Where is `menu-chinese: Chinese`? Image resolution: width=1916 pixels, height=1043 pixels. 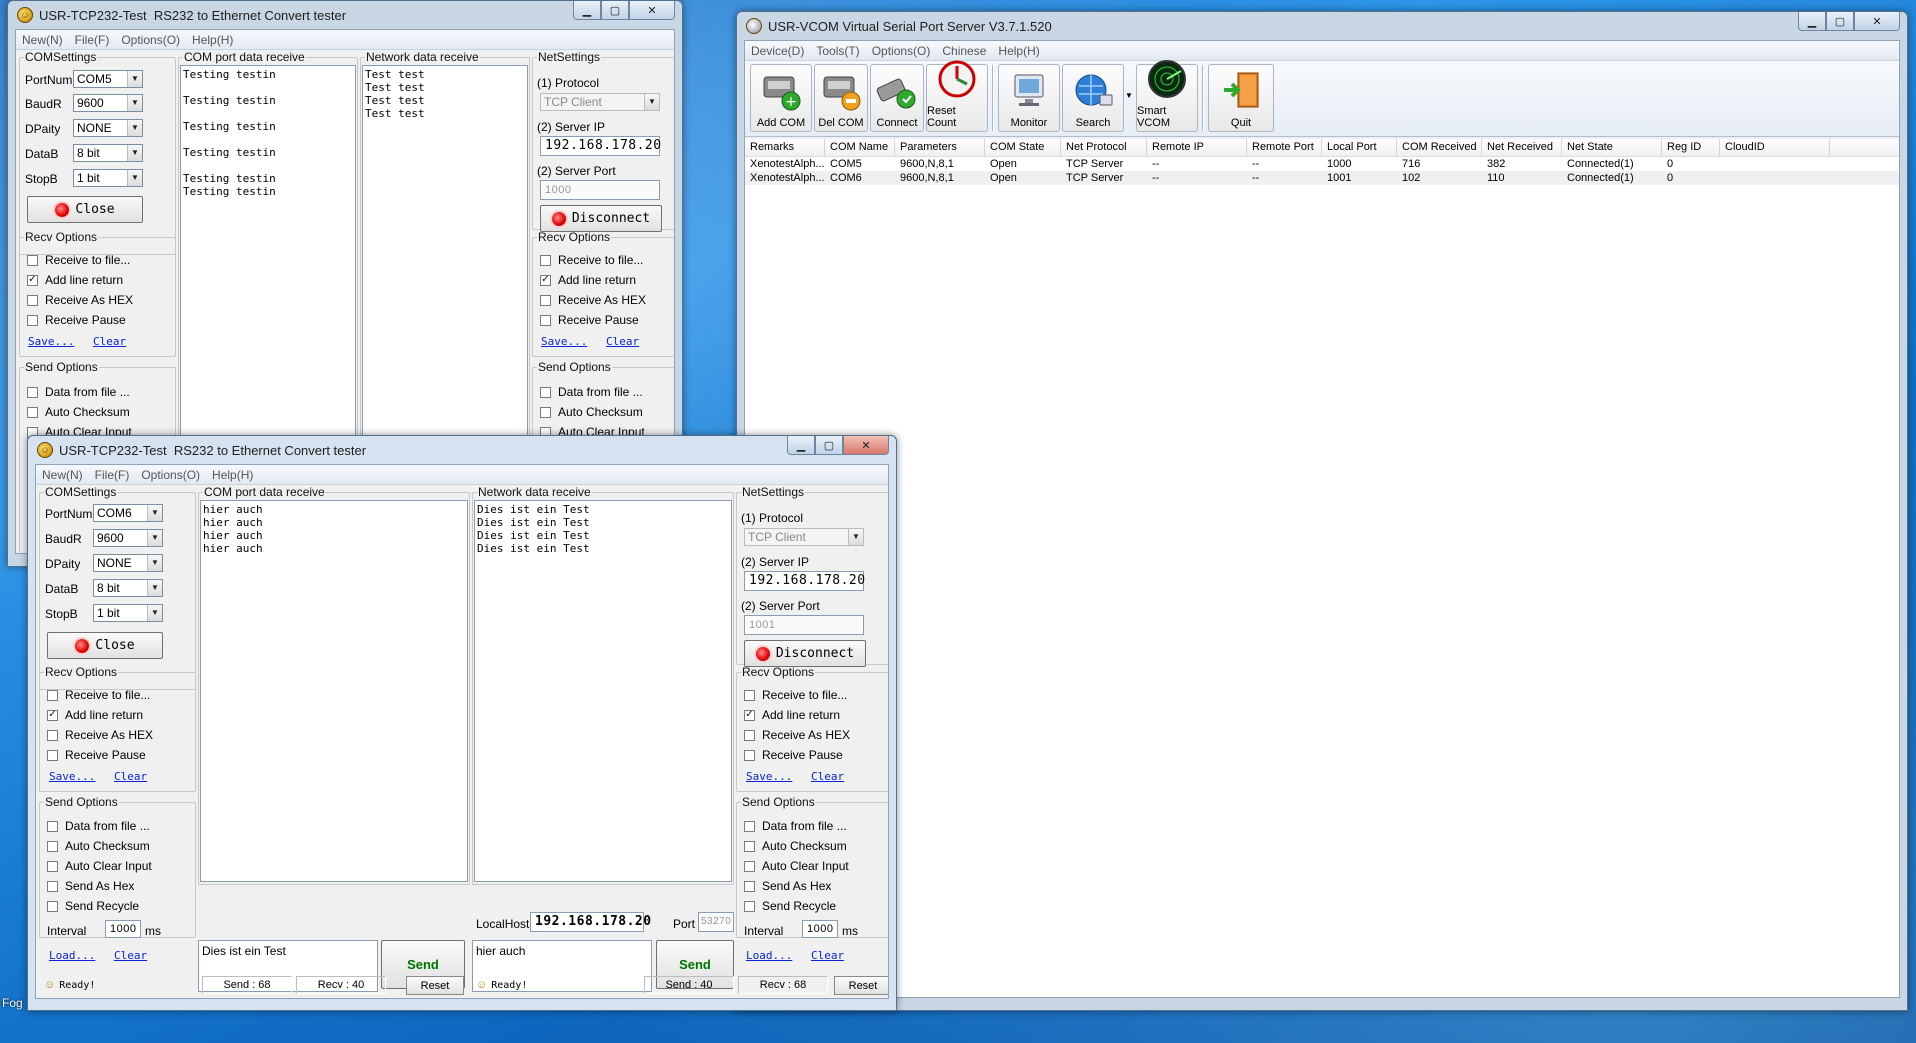 menu-chinese: Chinese is located at coordinates (964, 51).